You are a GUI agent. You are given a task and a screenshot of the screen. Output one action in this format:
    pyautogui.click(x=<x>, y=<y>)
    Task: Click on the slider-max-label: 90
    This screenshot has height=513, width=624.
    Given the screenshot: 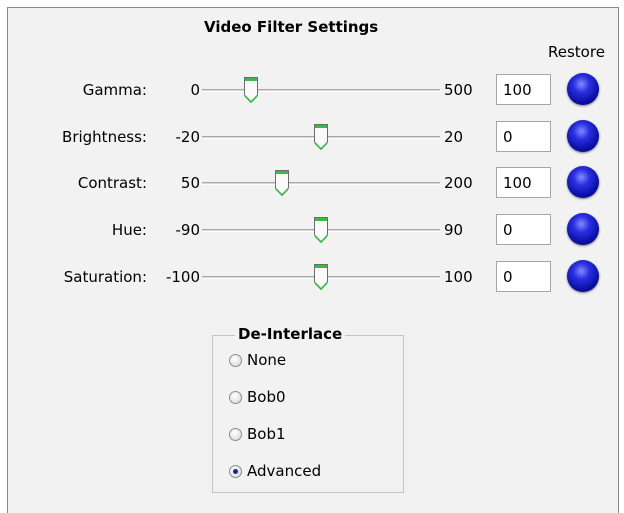 What is the action you would take?
    pyautogui.click(x=454, y=230)
    